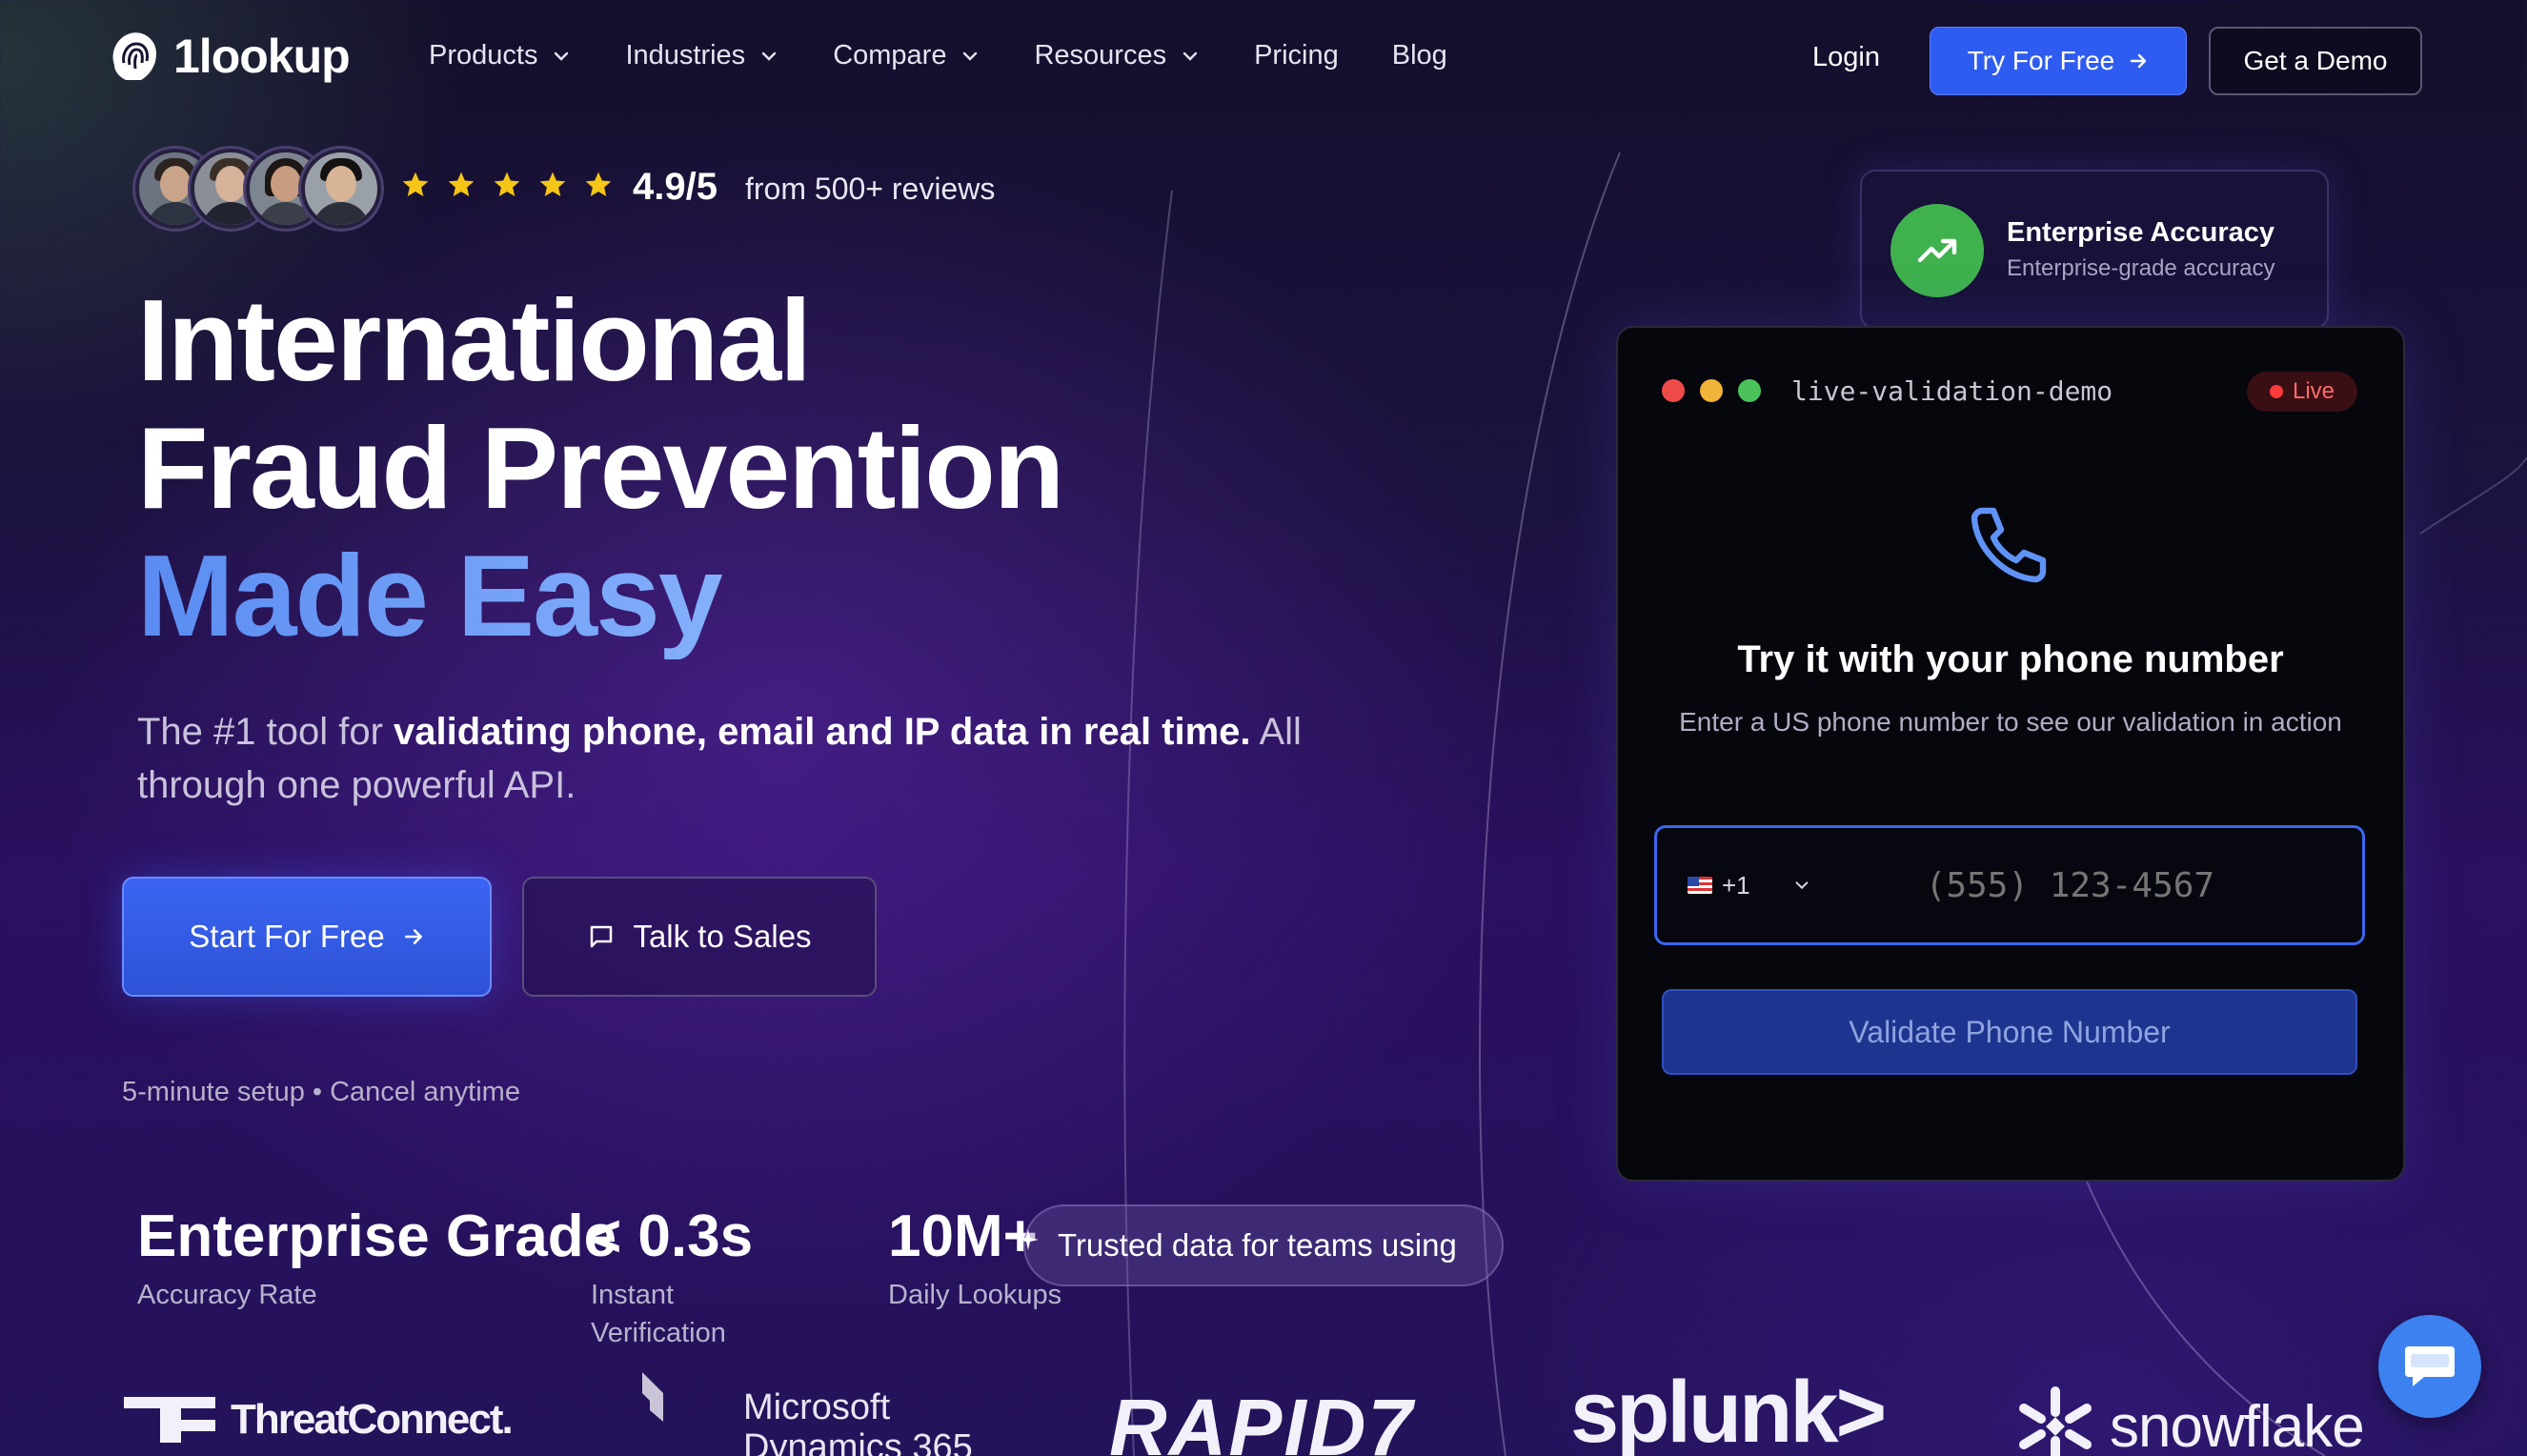 The image size is (2527, 1456). I want to click on nav-resources: Resources, so click(1117, 55).